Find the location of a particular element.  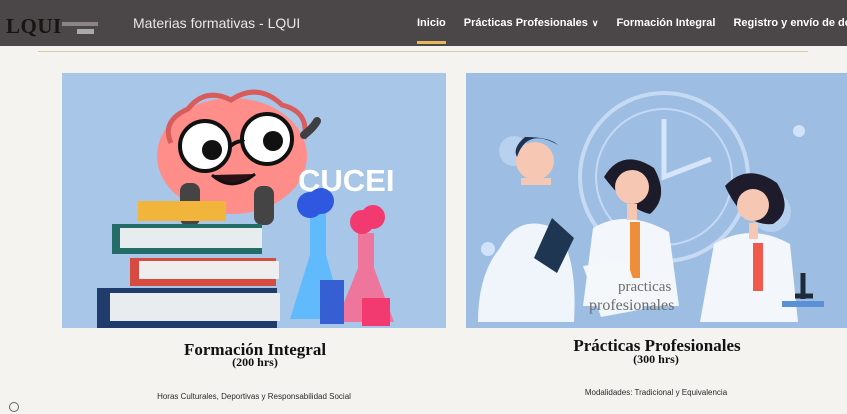

nav-registro-envio: Registro y envío de docum is located at coordinates (790, 23).